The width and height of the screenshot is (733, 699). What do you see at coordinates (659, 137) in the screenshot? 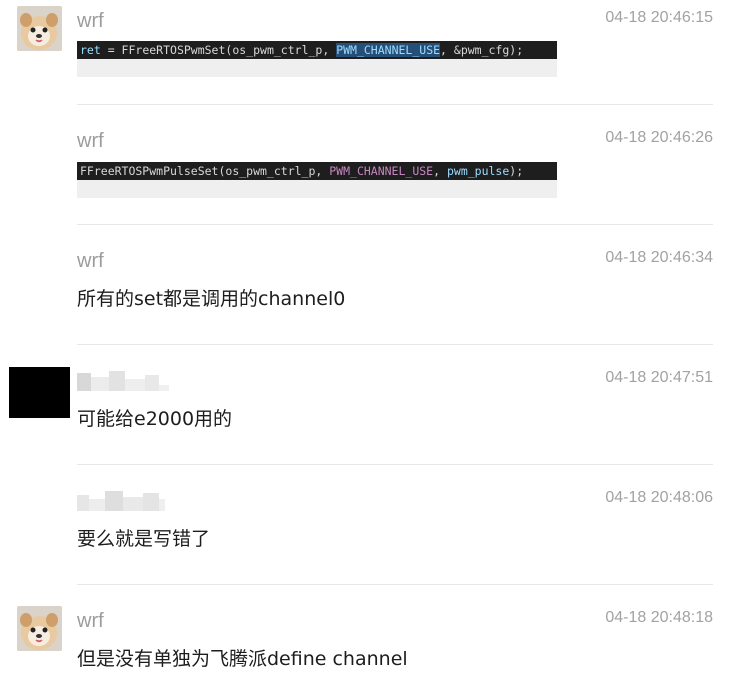
I see `timestamp: 04-18 20:46:26` at bounding box center [659, 137].